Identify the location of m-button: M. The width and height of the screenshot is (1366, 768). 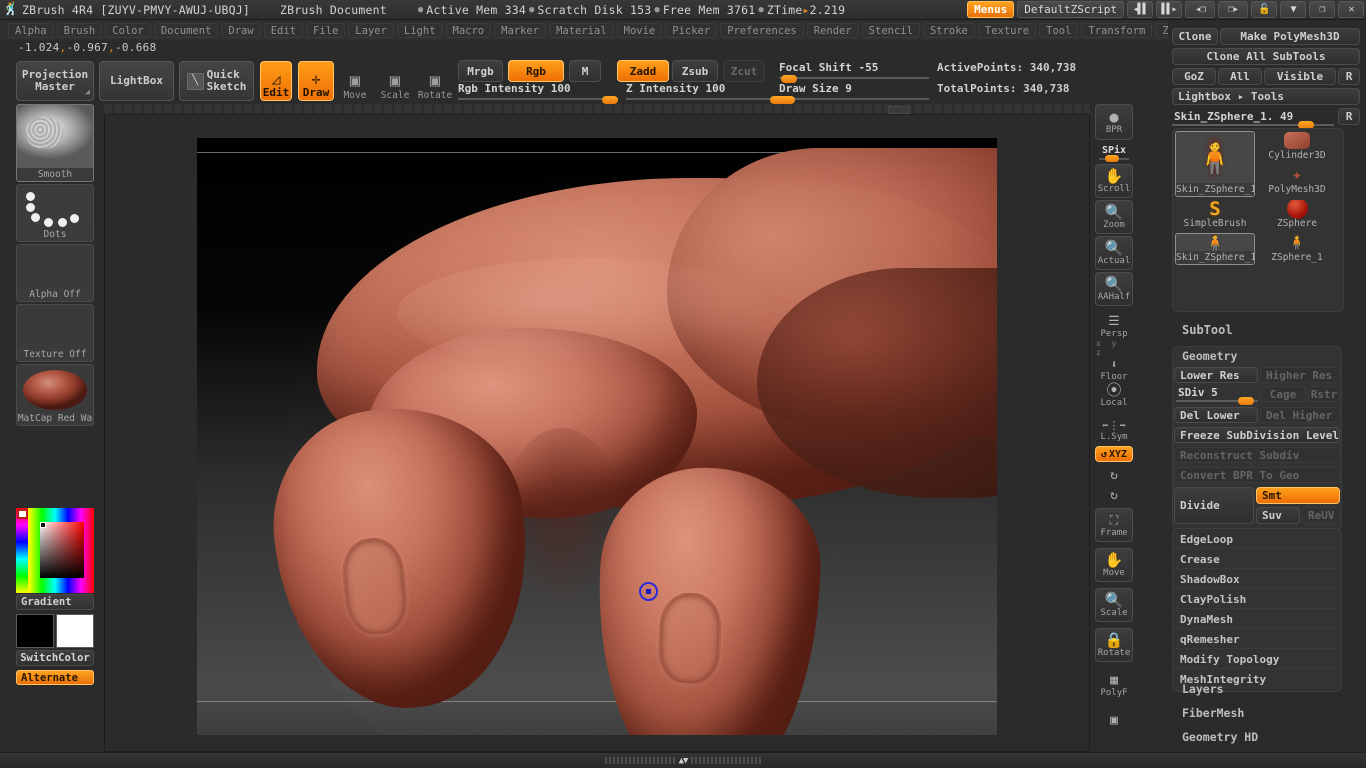
(585, 71).